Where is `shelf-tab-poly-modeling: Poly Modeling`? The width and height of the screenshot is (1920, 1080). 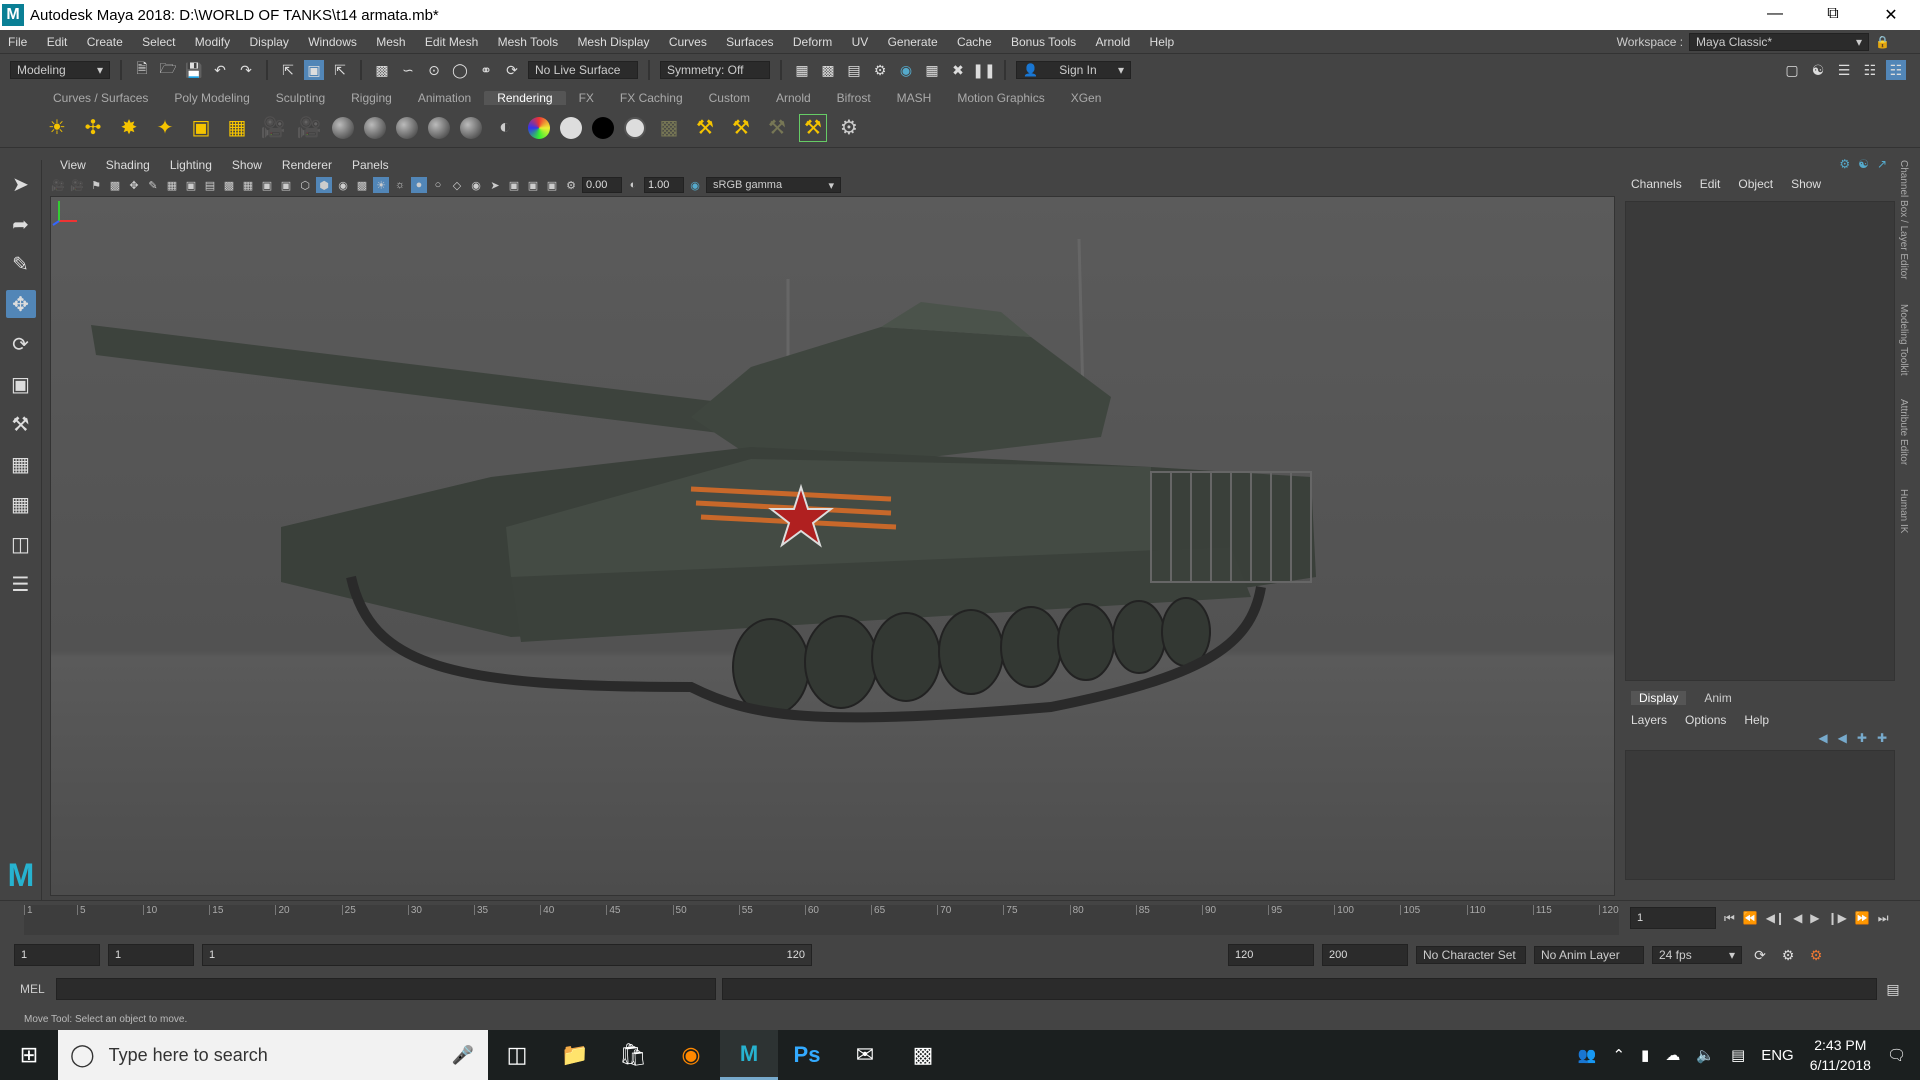 shelf-tab-poly-modeling: Poly Modeling is located at coordinates (211, 98).